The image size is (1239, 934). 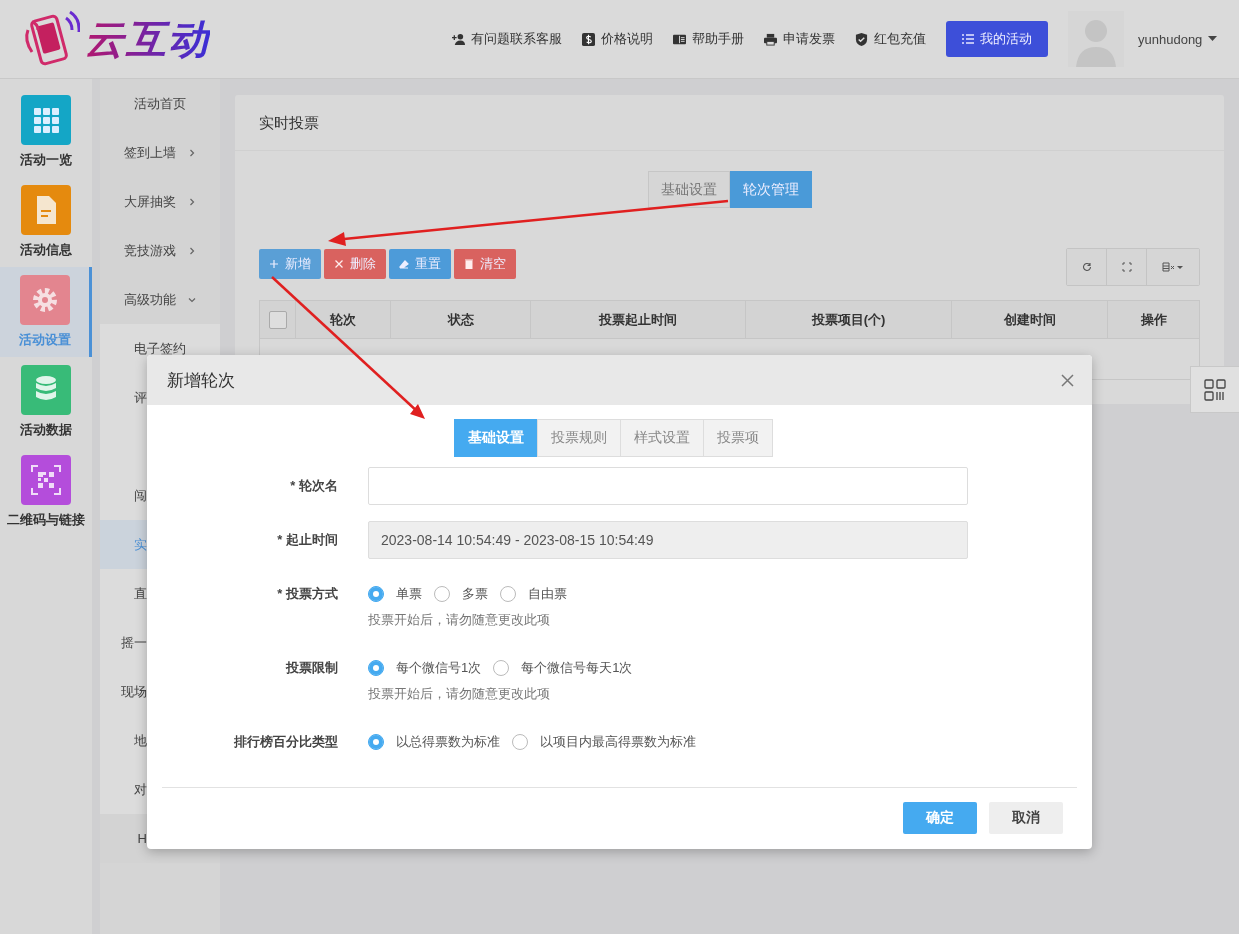 I want to click on column-header: 创建时间, so click(x=1030, y=319).